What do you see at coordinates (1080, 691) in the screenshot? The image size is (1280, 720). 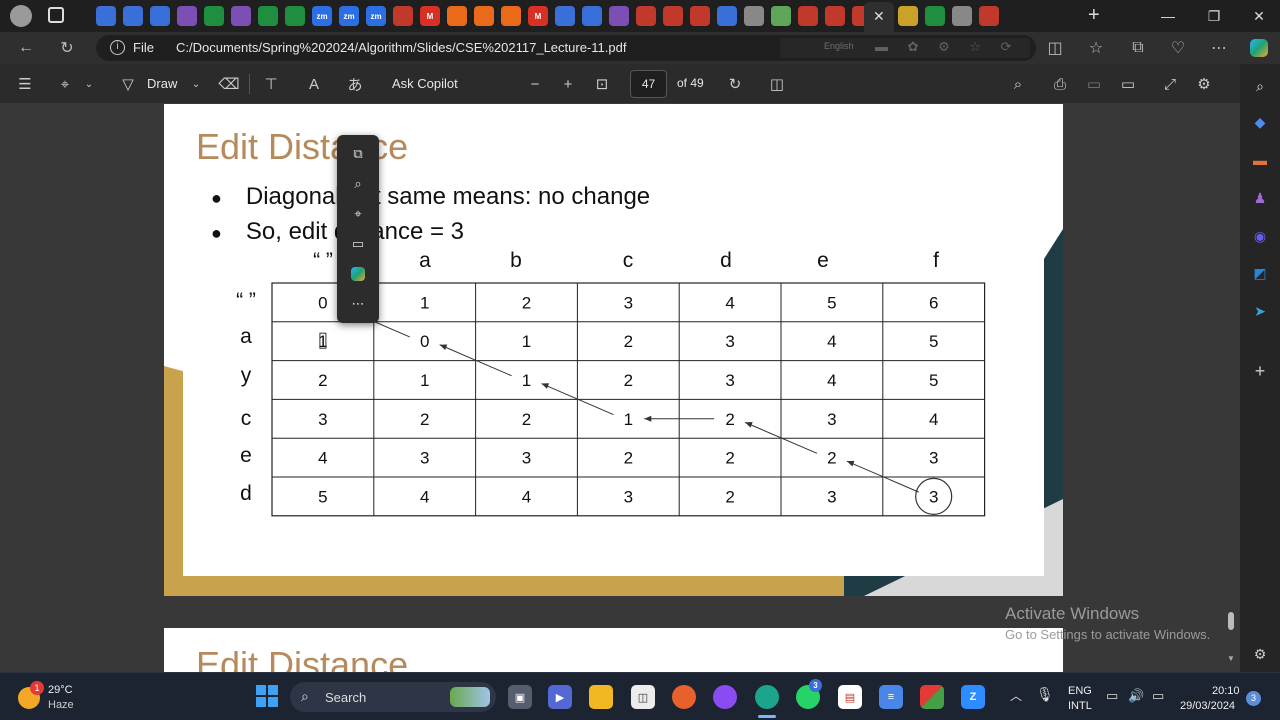 I see `language-line1: ENG` at bounding box center [1080, 691].